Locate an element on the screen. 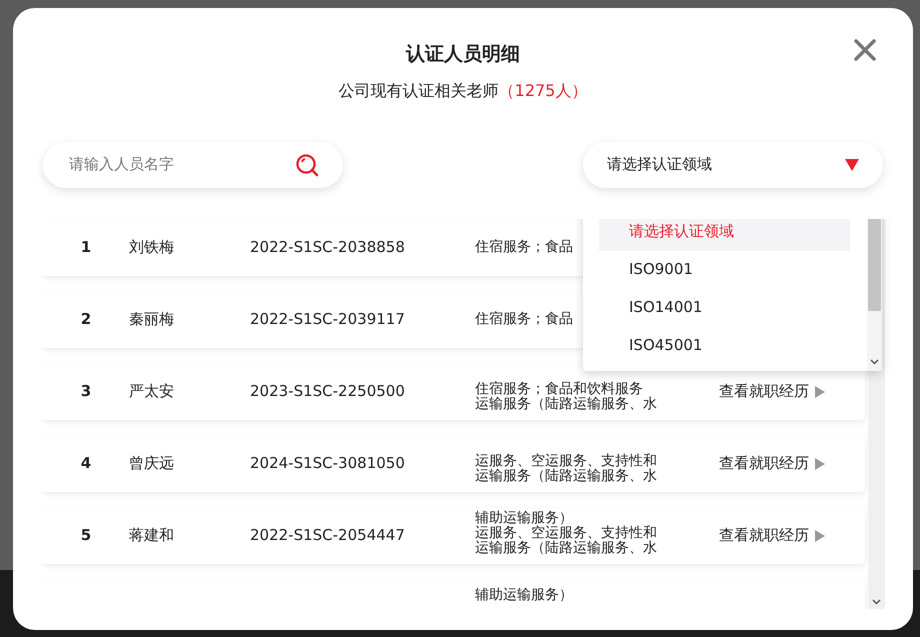  dropdown-option: ISO45001 is located at coordinates (724, 345).